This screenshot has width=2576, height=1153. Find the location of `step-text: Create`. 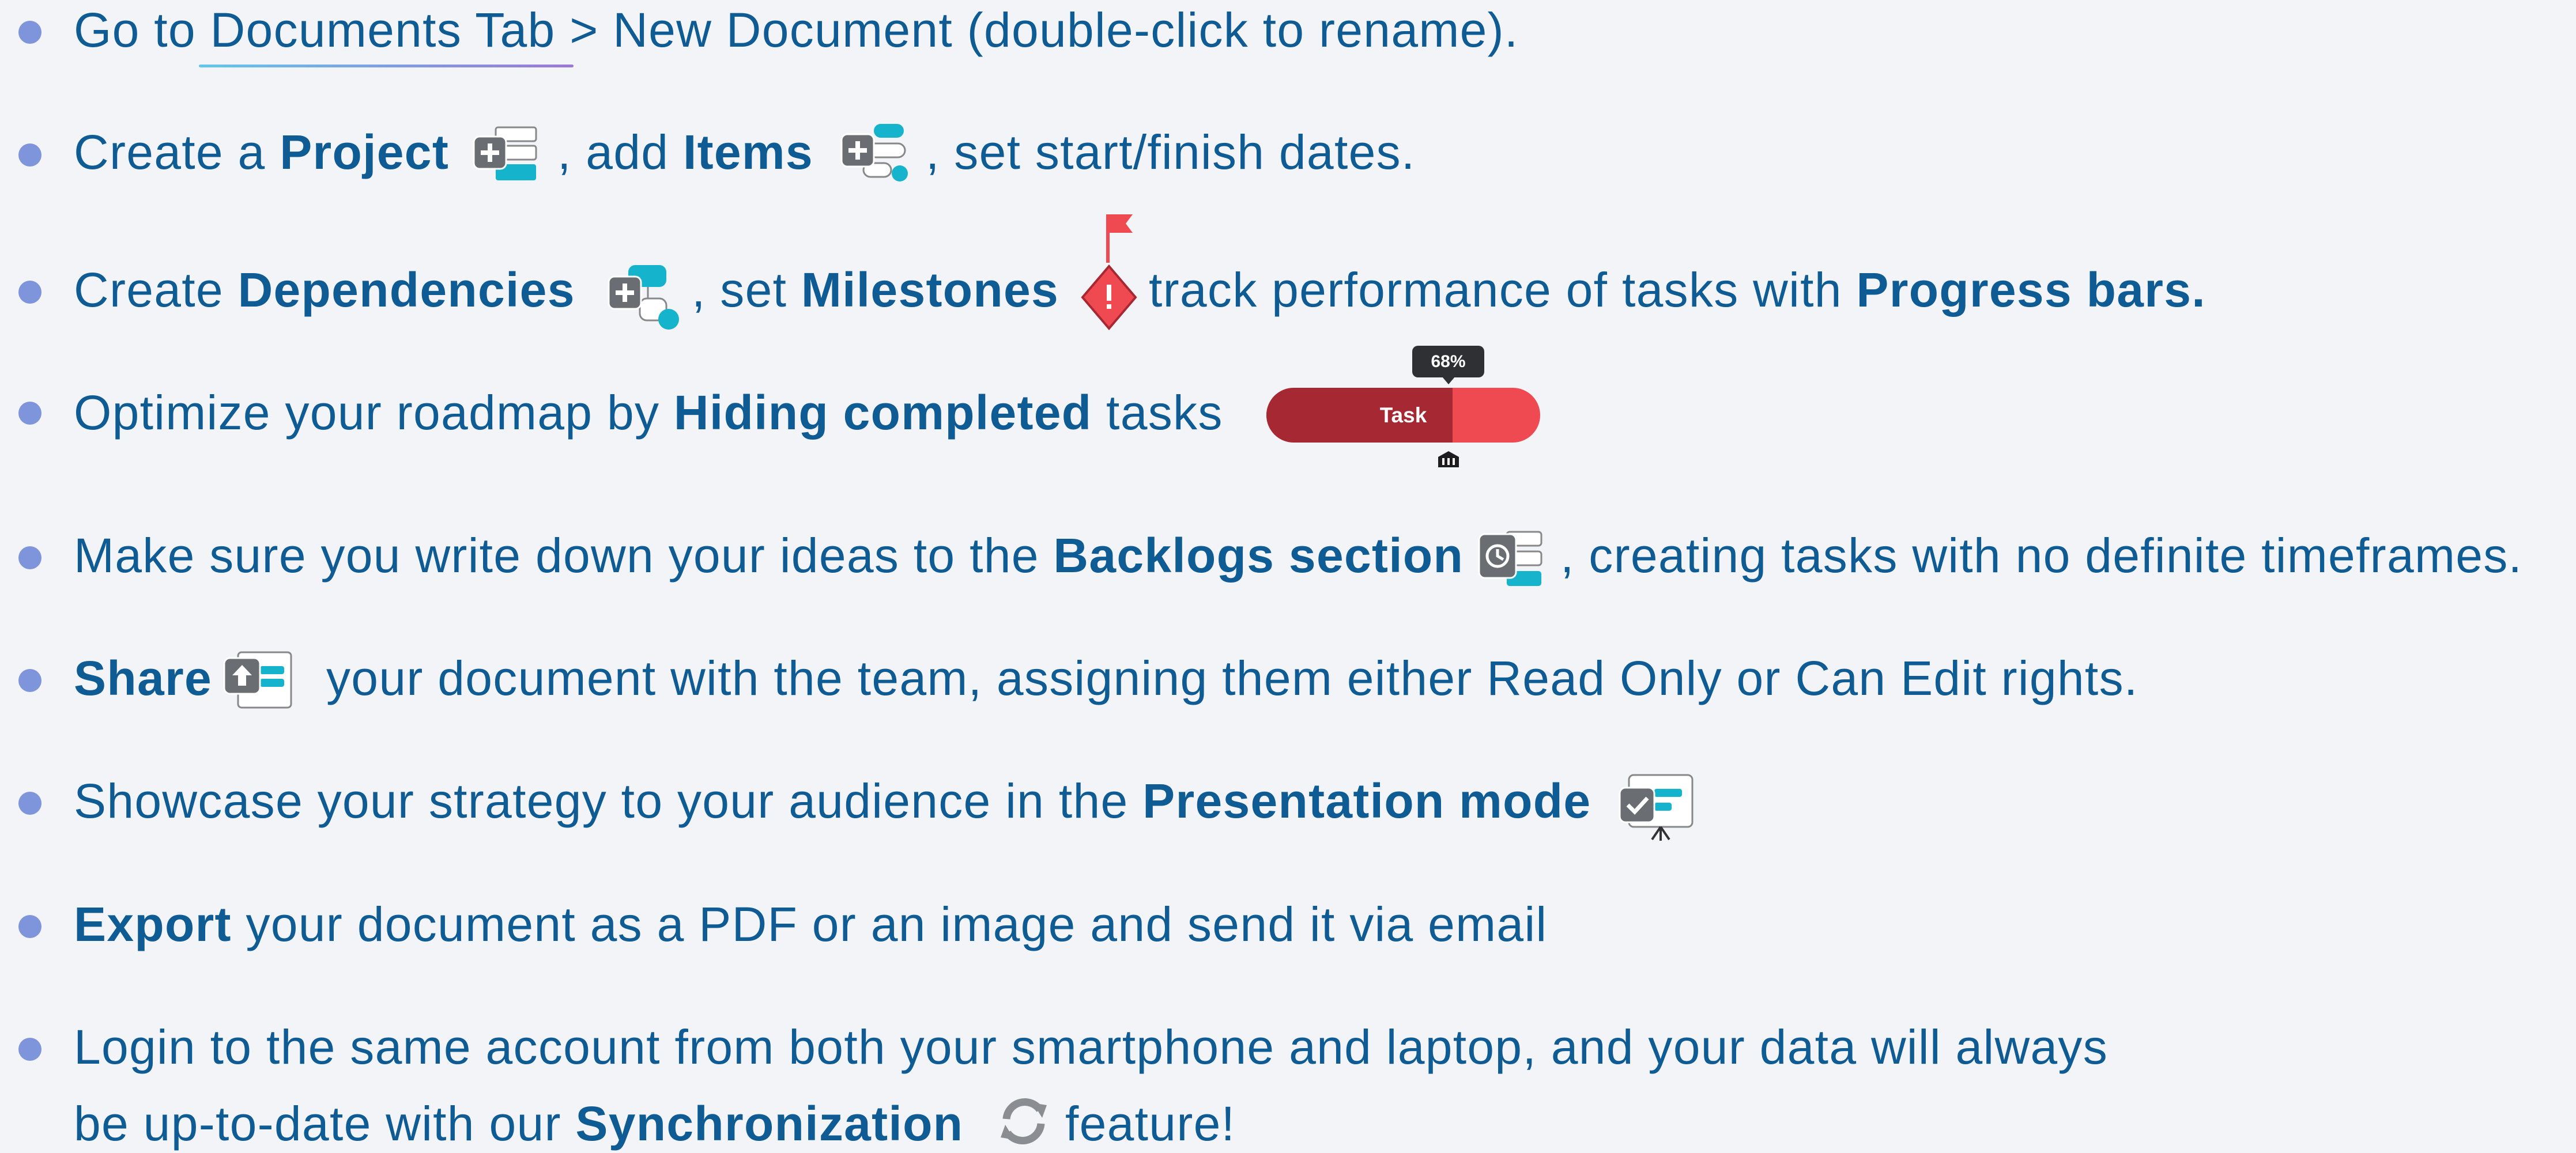

step-text: Create is located at coordinates (156, 290).